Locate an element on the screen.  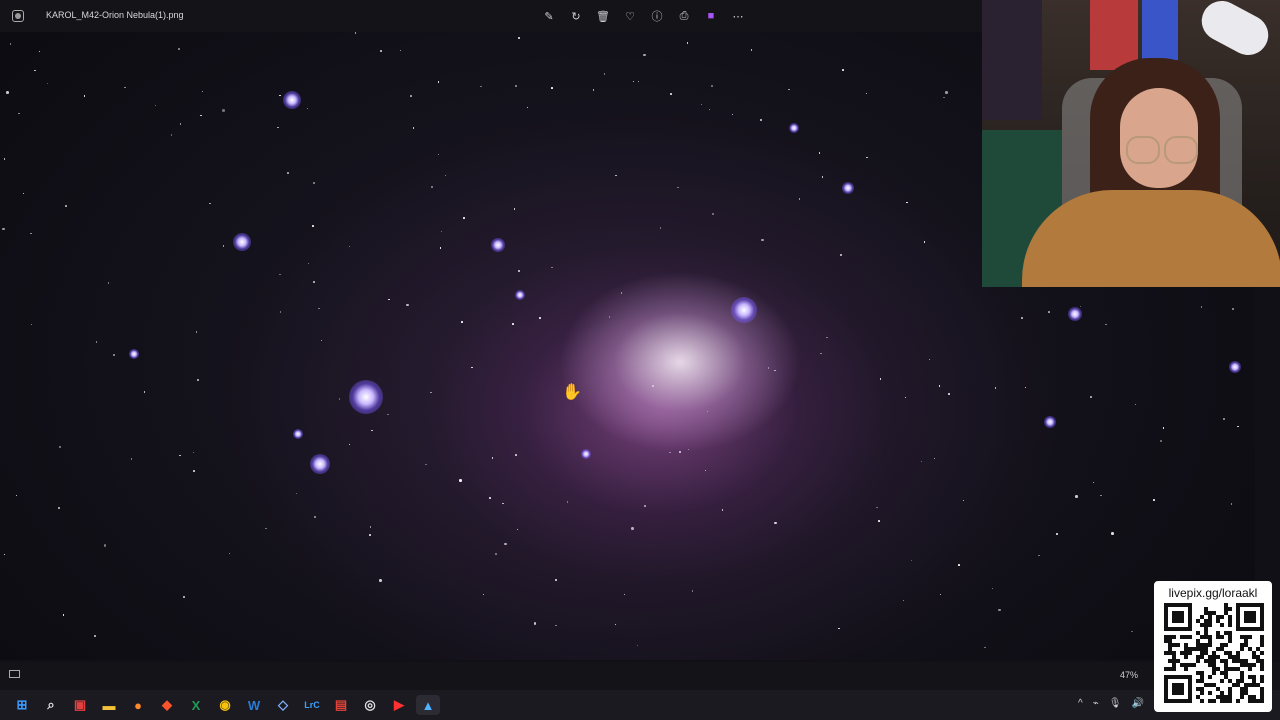
info-icon: ⓘ is located at coordinates (657, 16).